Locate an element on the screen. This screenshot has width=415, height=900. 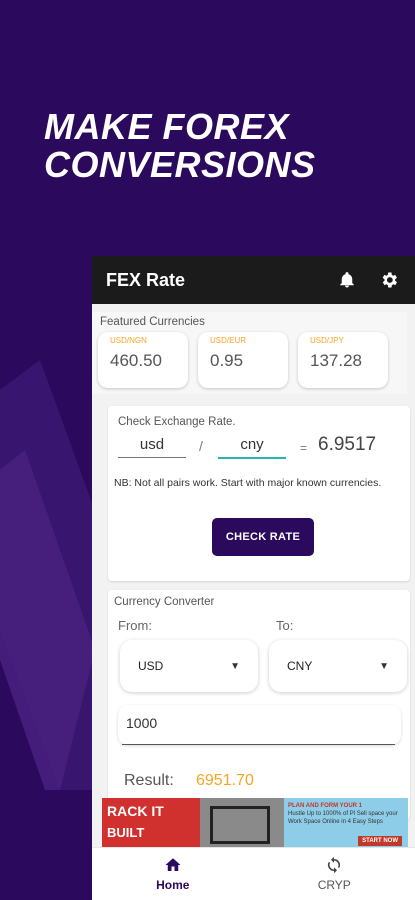
to-currency-value: CNY is located at coordinates (300, 666).